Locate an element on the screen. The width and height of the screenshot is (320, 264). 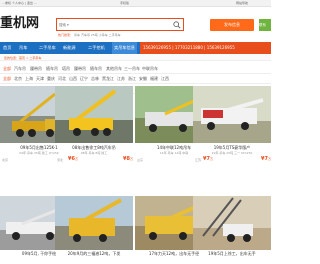
listing-title: 19年5月上徐工，出车无手 is located at coordinates (232, 254).